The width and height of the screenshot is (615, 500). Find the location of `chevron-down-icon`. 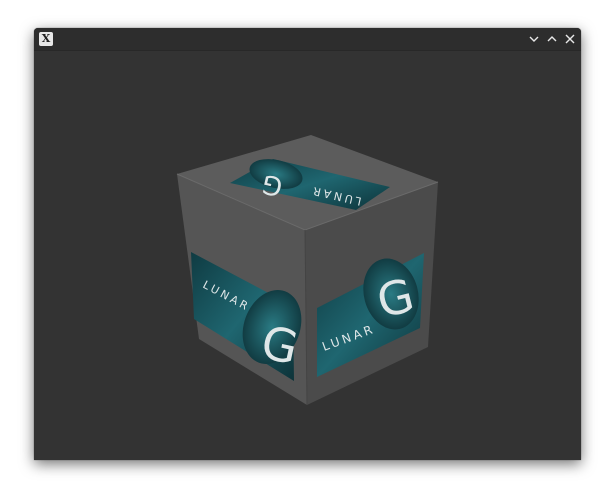

chevron-down-icon is located at coordinates (534, 39).